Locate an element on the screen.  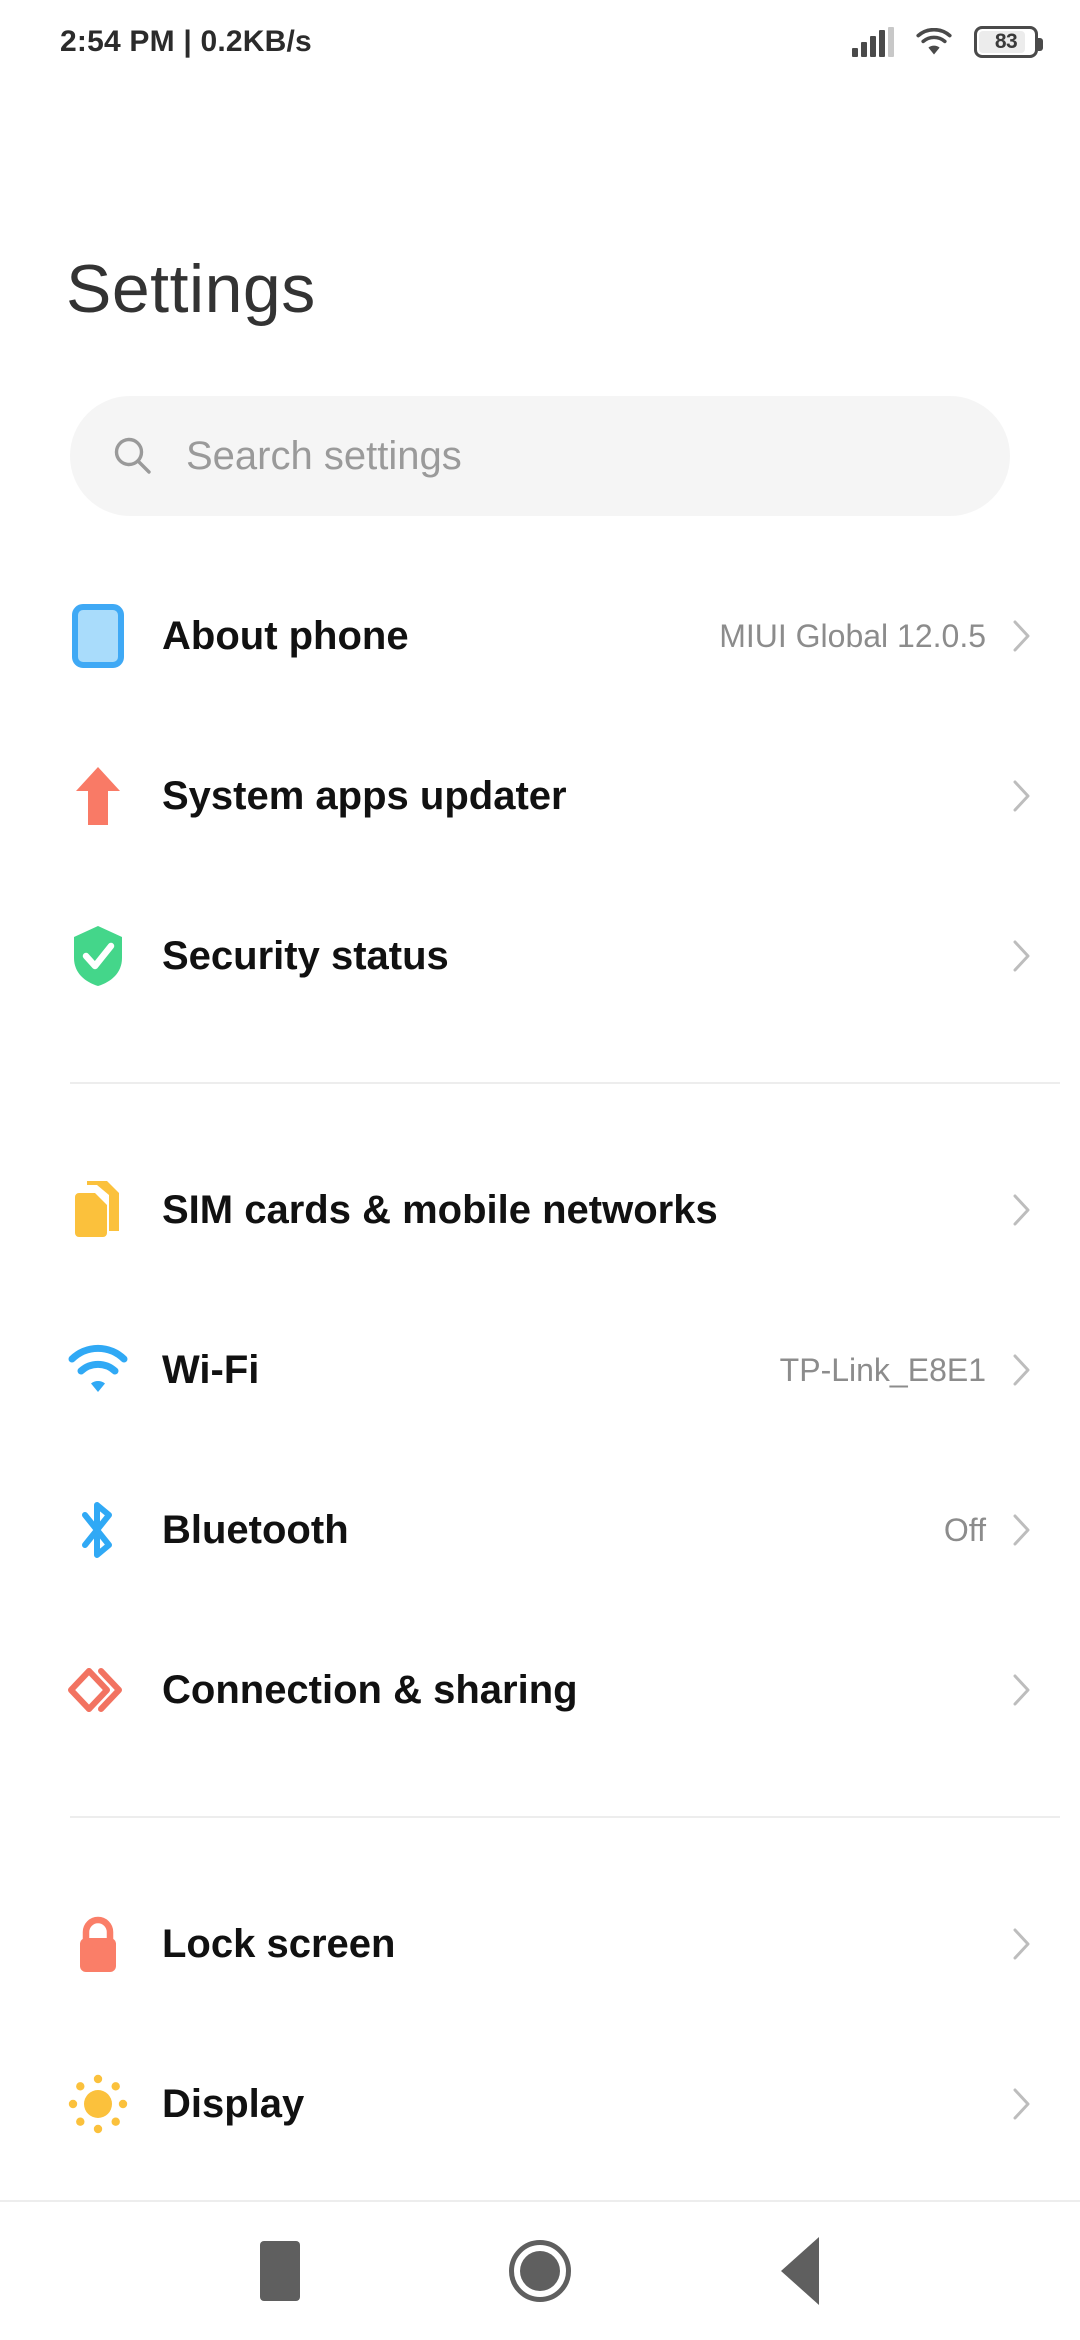
triangle-back-icon is located at coordinates (800, 2271).